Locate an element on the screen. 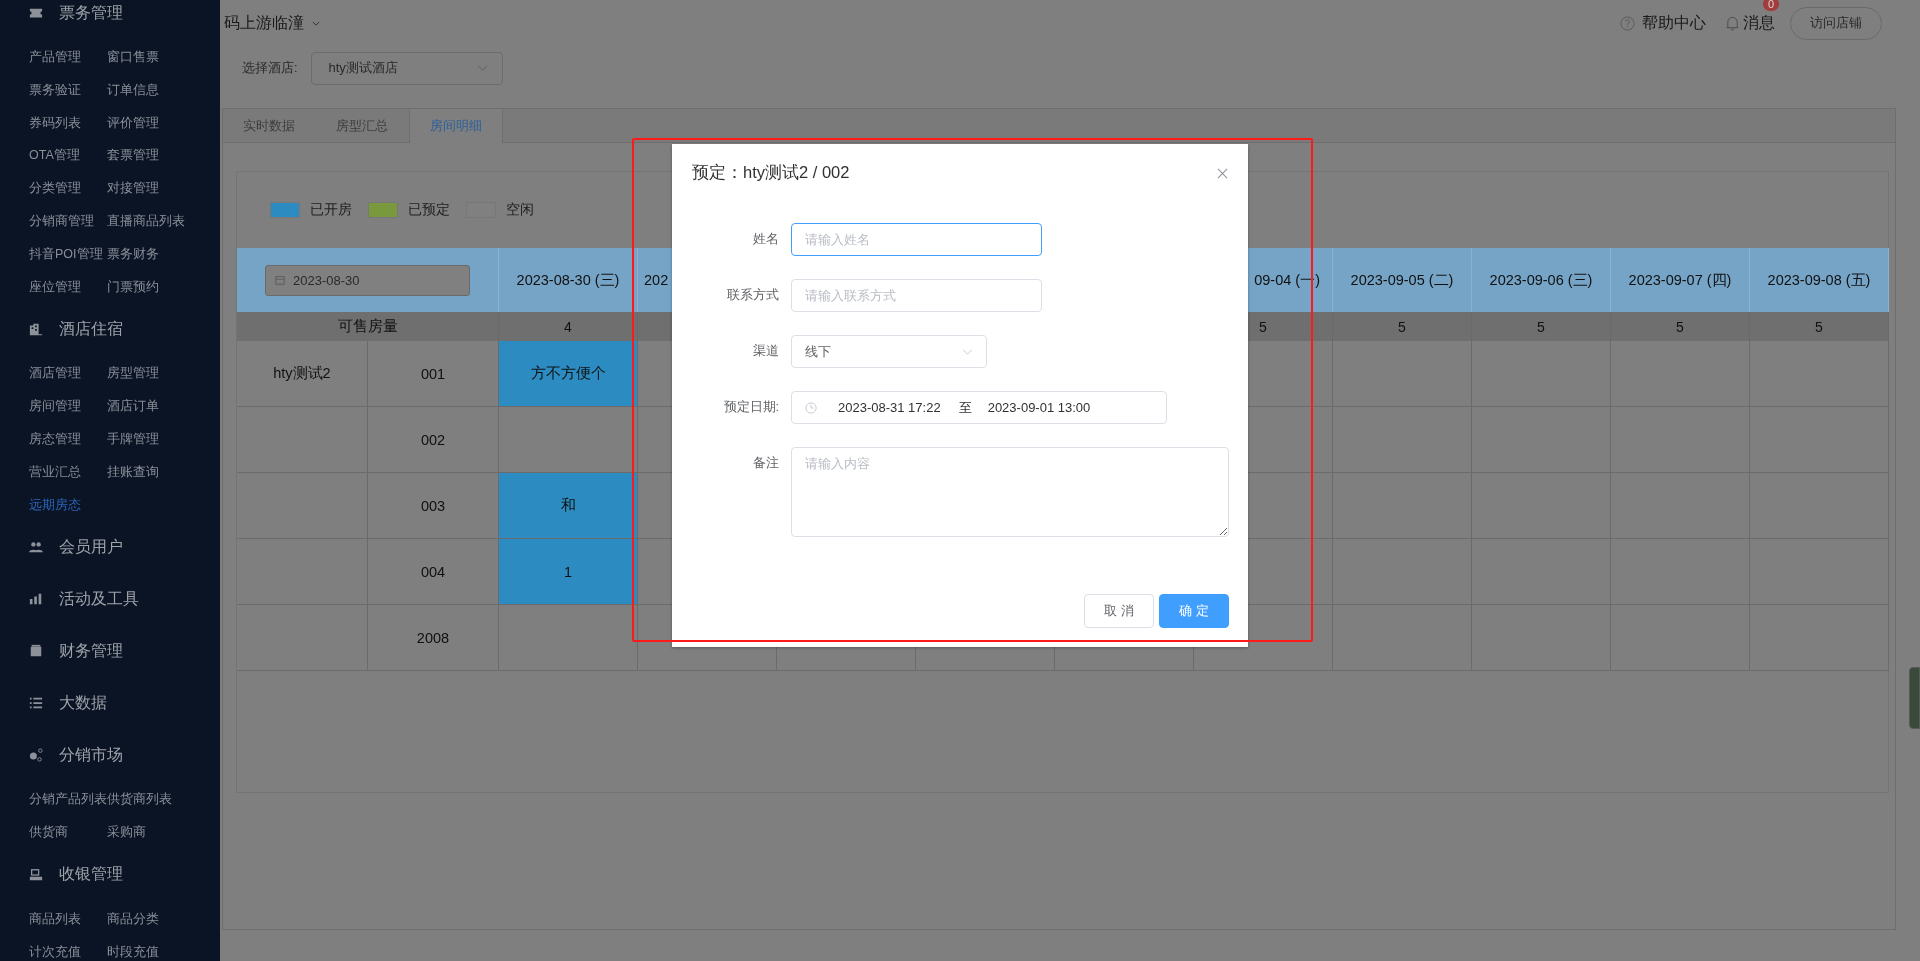 This screenshot has height=961, width=1920. date-header: 2023-09-08 (五) is located at coordinates (1819, 280).